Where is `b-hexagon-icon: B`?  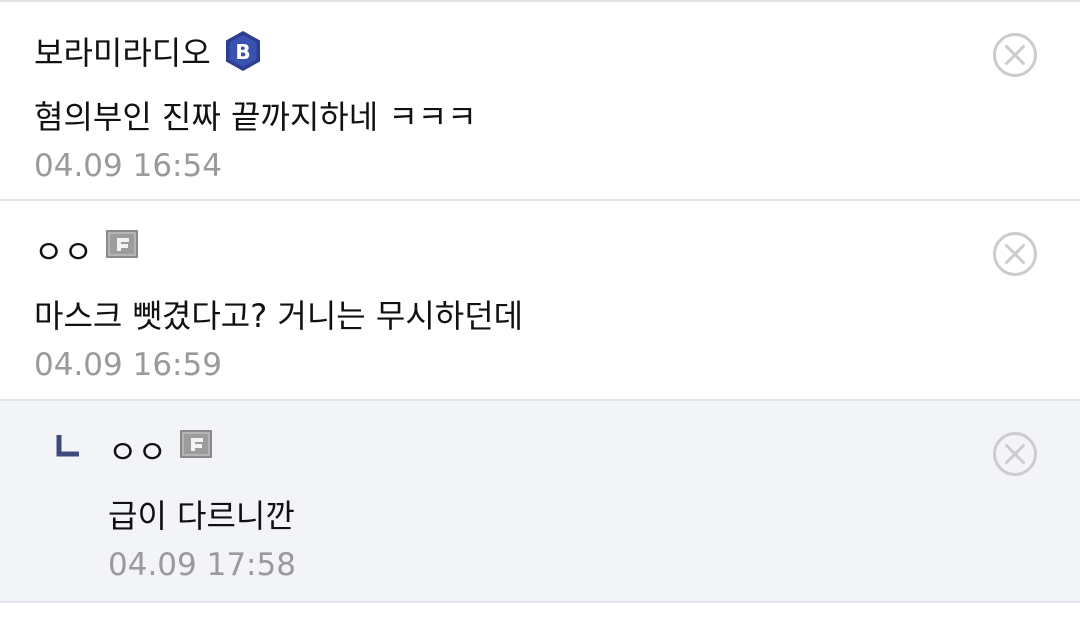 b-hexagon-icon: B is located at coordinates (242, 51).